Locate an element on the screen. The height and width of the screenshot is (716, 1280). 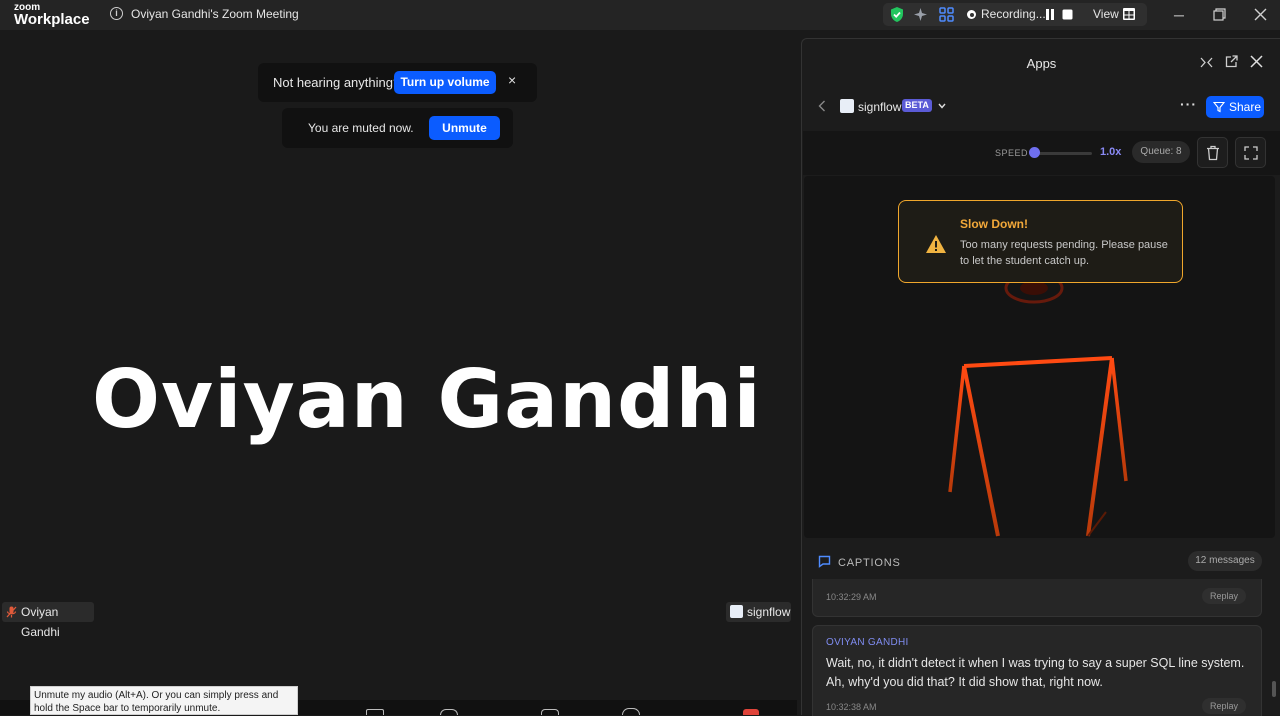
fullscreen-button is located at coordinates (1250, 152).